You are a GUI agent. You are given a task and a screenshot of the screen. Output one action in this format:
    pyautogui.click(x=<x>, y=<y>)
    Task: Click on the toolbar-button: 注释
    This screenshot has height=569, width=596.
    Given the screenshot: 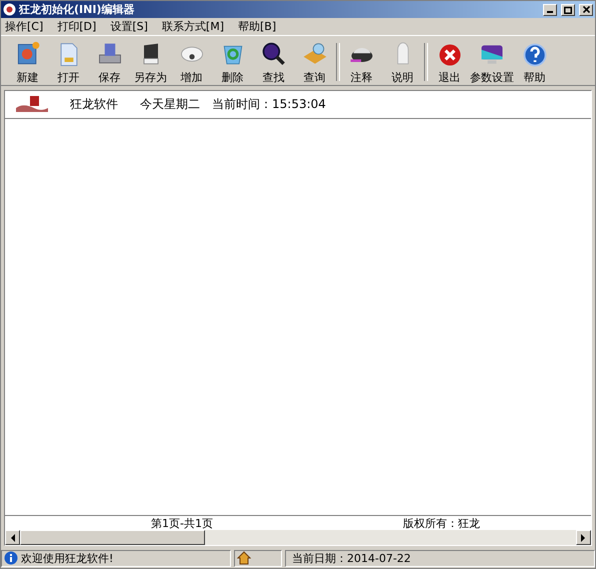 What is the action you would take?
    pyautogui.click(x=361, y=63)
    